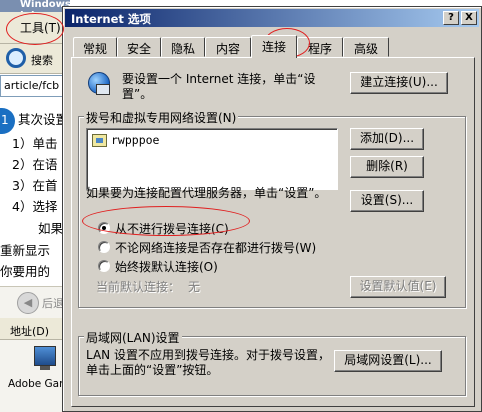 The width and height of the screenshot is (482, 412). What do you see at coordinates (7, 121) in the screenshot?
I see `step-number-badge: 1` at bounding box center [7, 121].